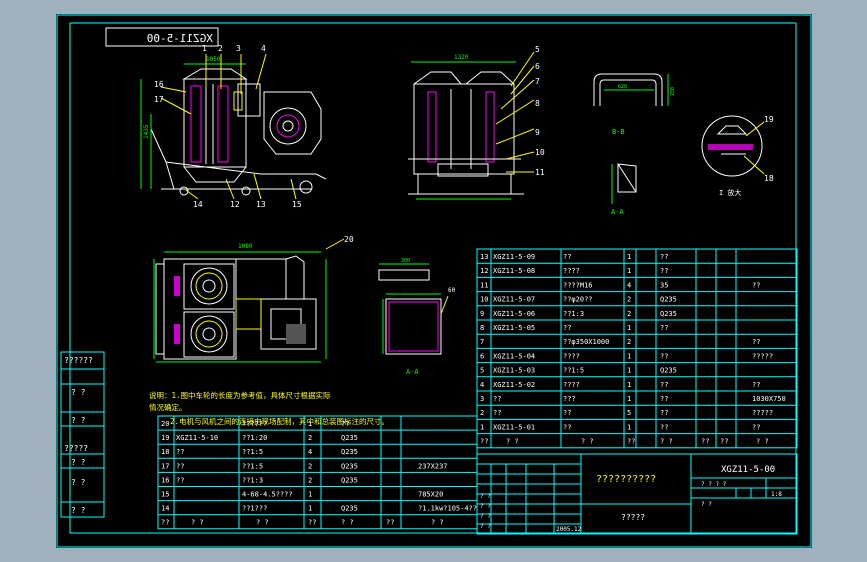  I want to click on bom-right-name: ??1:5, so click(573, 371).